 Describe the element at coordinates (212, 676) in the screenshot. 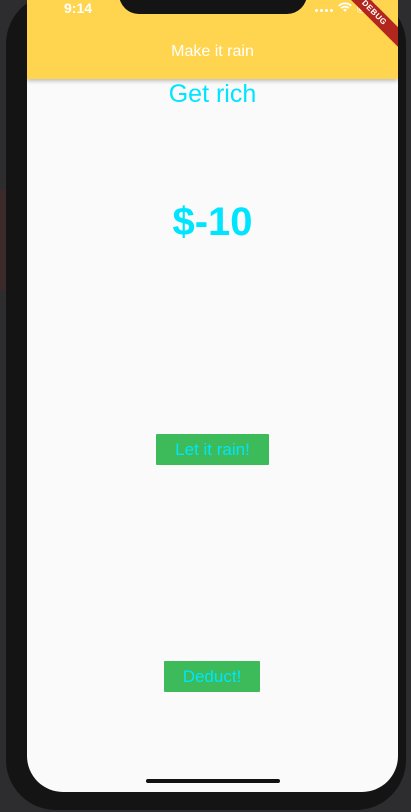

I see `deduct-button: Deduct!` at that location.